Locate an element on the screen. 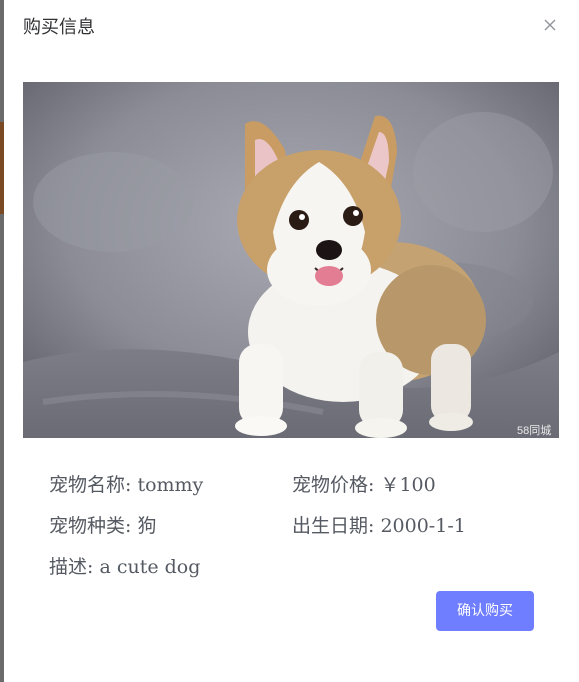 Image resolution: width=579 pixels, height=682 pixels. pet-type-row: 宠物种类: 狗 is located at coordinates (102, 526).